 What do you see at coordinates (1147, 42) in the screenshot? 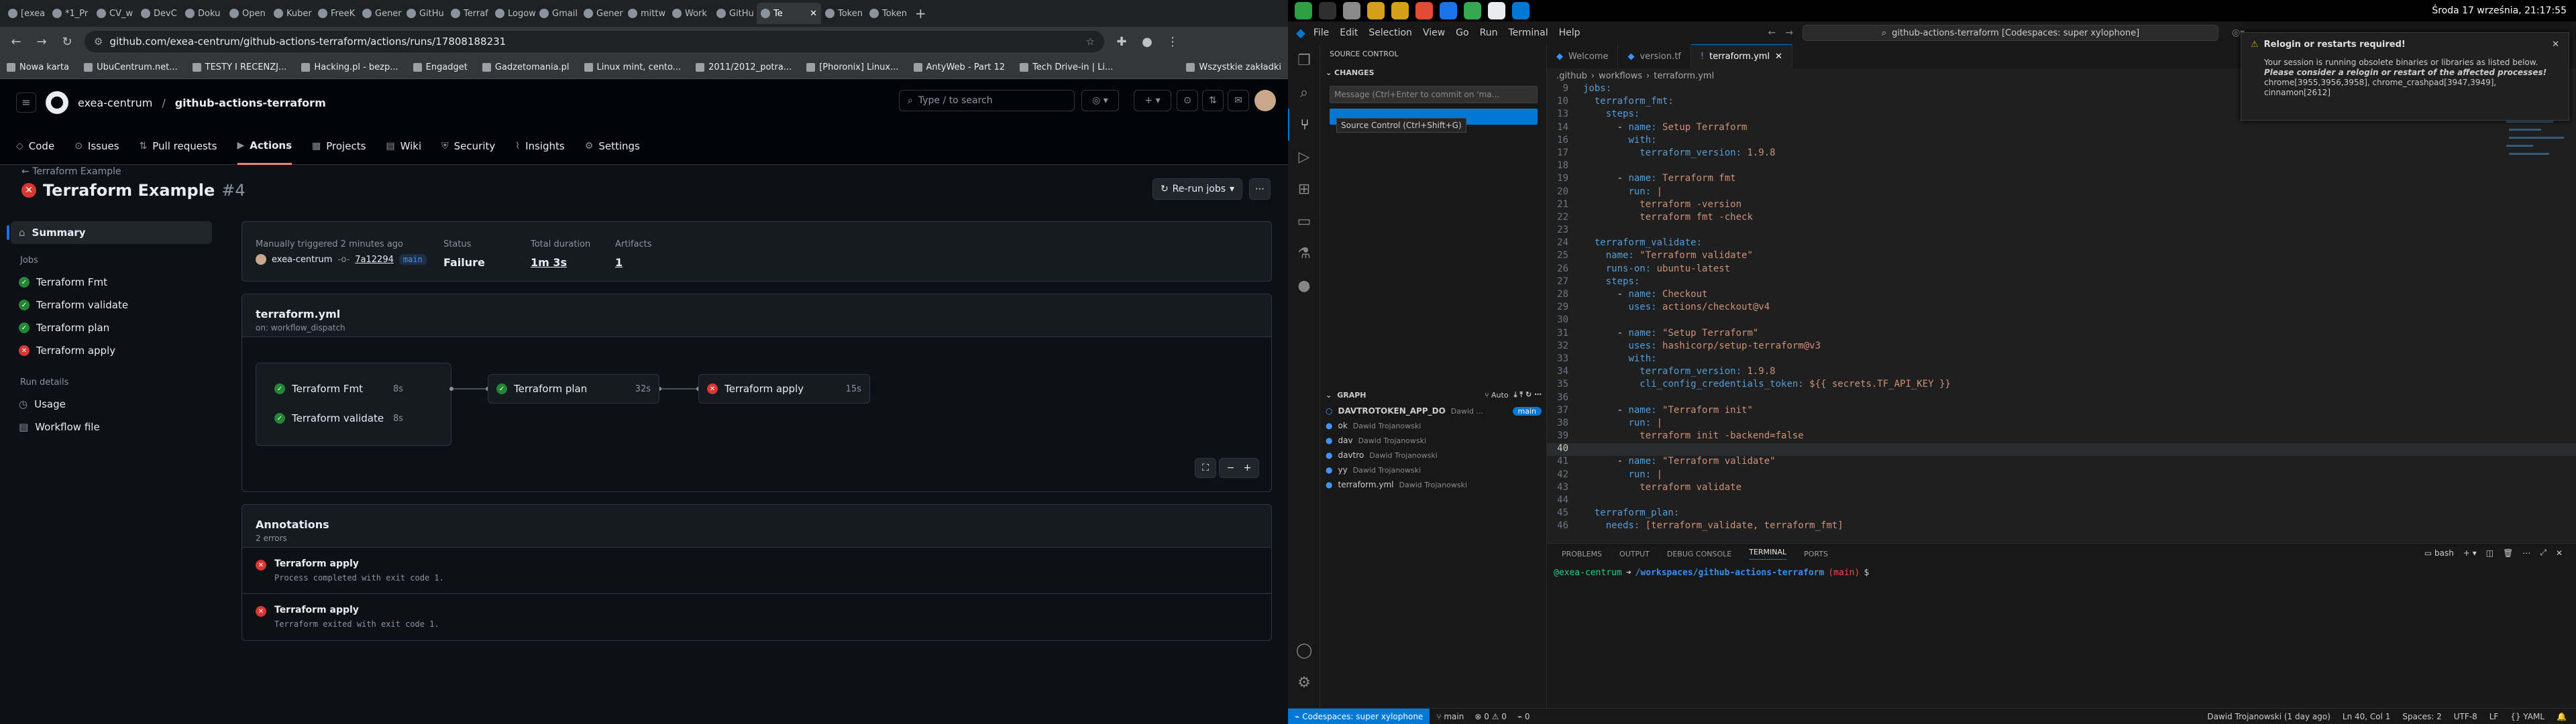
I see `profile-icon: ●` at bounding box center [1147, 42].